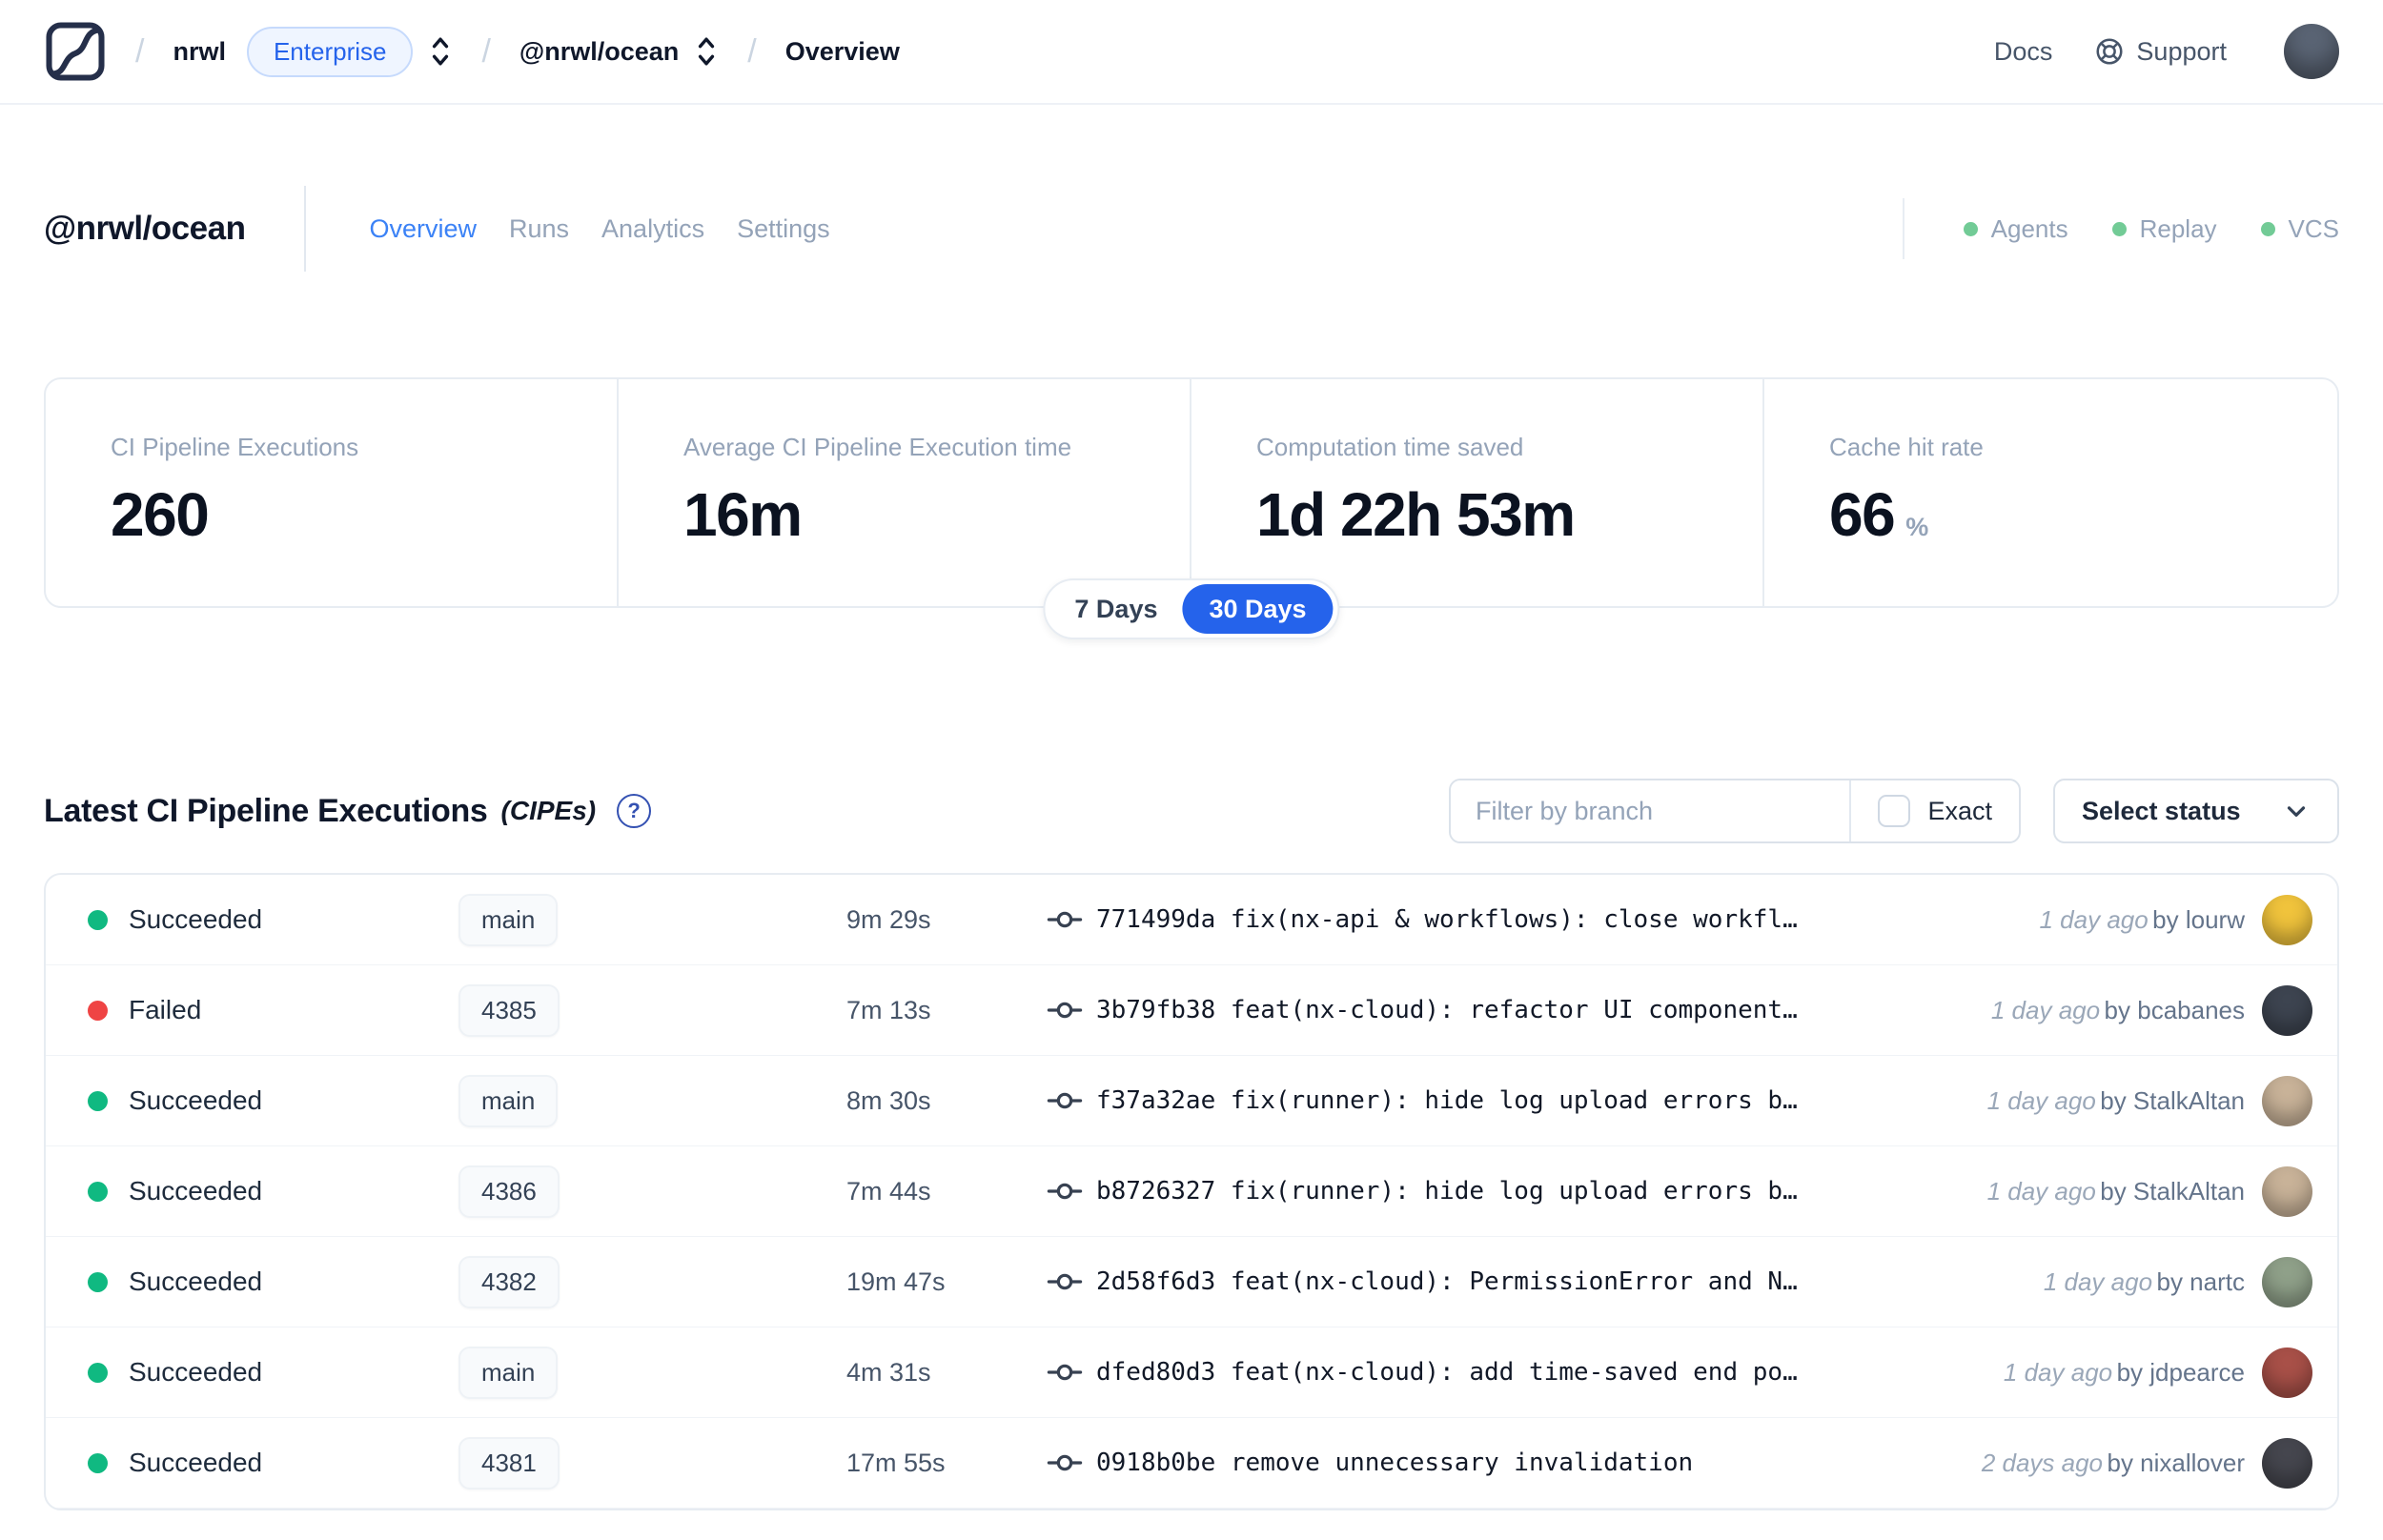 This screenshot has width=2383, height=1540. Describe the element at coordinates (2296, 811) in the screenshot. I see `chevron-down-icon` at that location.